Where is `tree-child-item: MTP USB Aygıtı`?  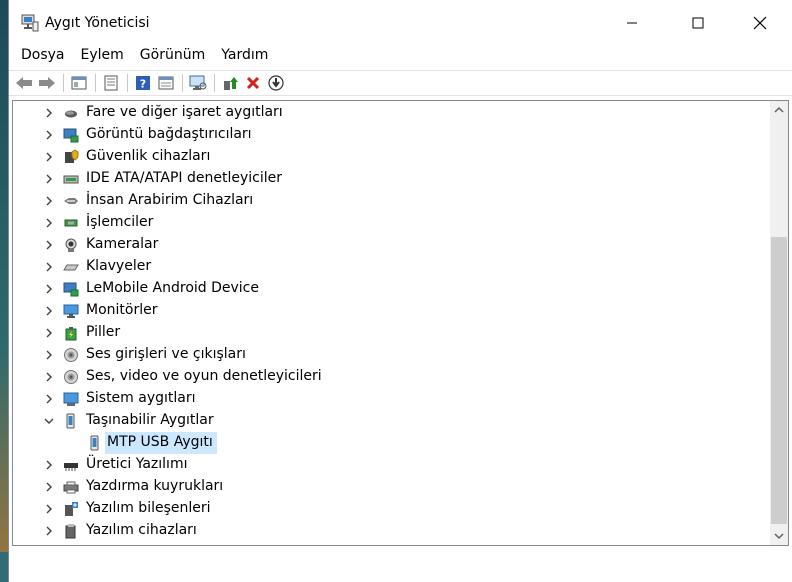 tree-child-item: MTP USB Aygıtı is located at coordinates (389, 443).